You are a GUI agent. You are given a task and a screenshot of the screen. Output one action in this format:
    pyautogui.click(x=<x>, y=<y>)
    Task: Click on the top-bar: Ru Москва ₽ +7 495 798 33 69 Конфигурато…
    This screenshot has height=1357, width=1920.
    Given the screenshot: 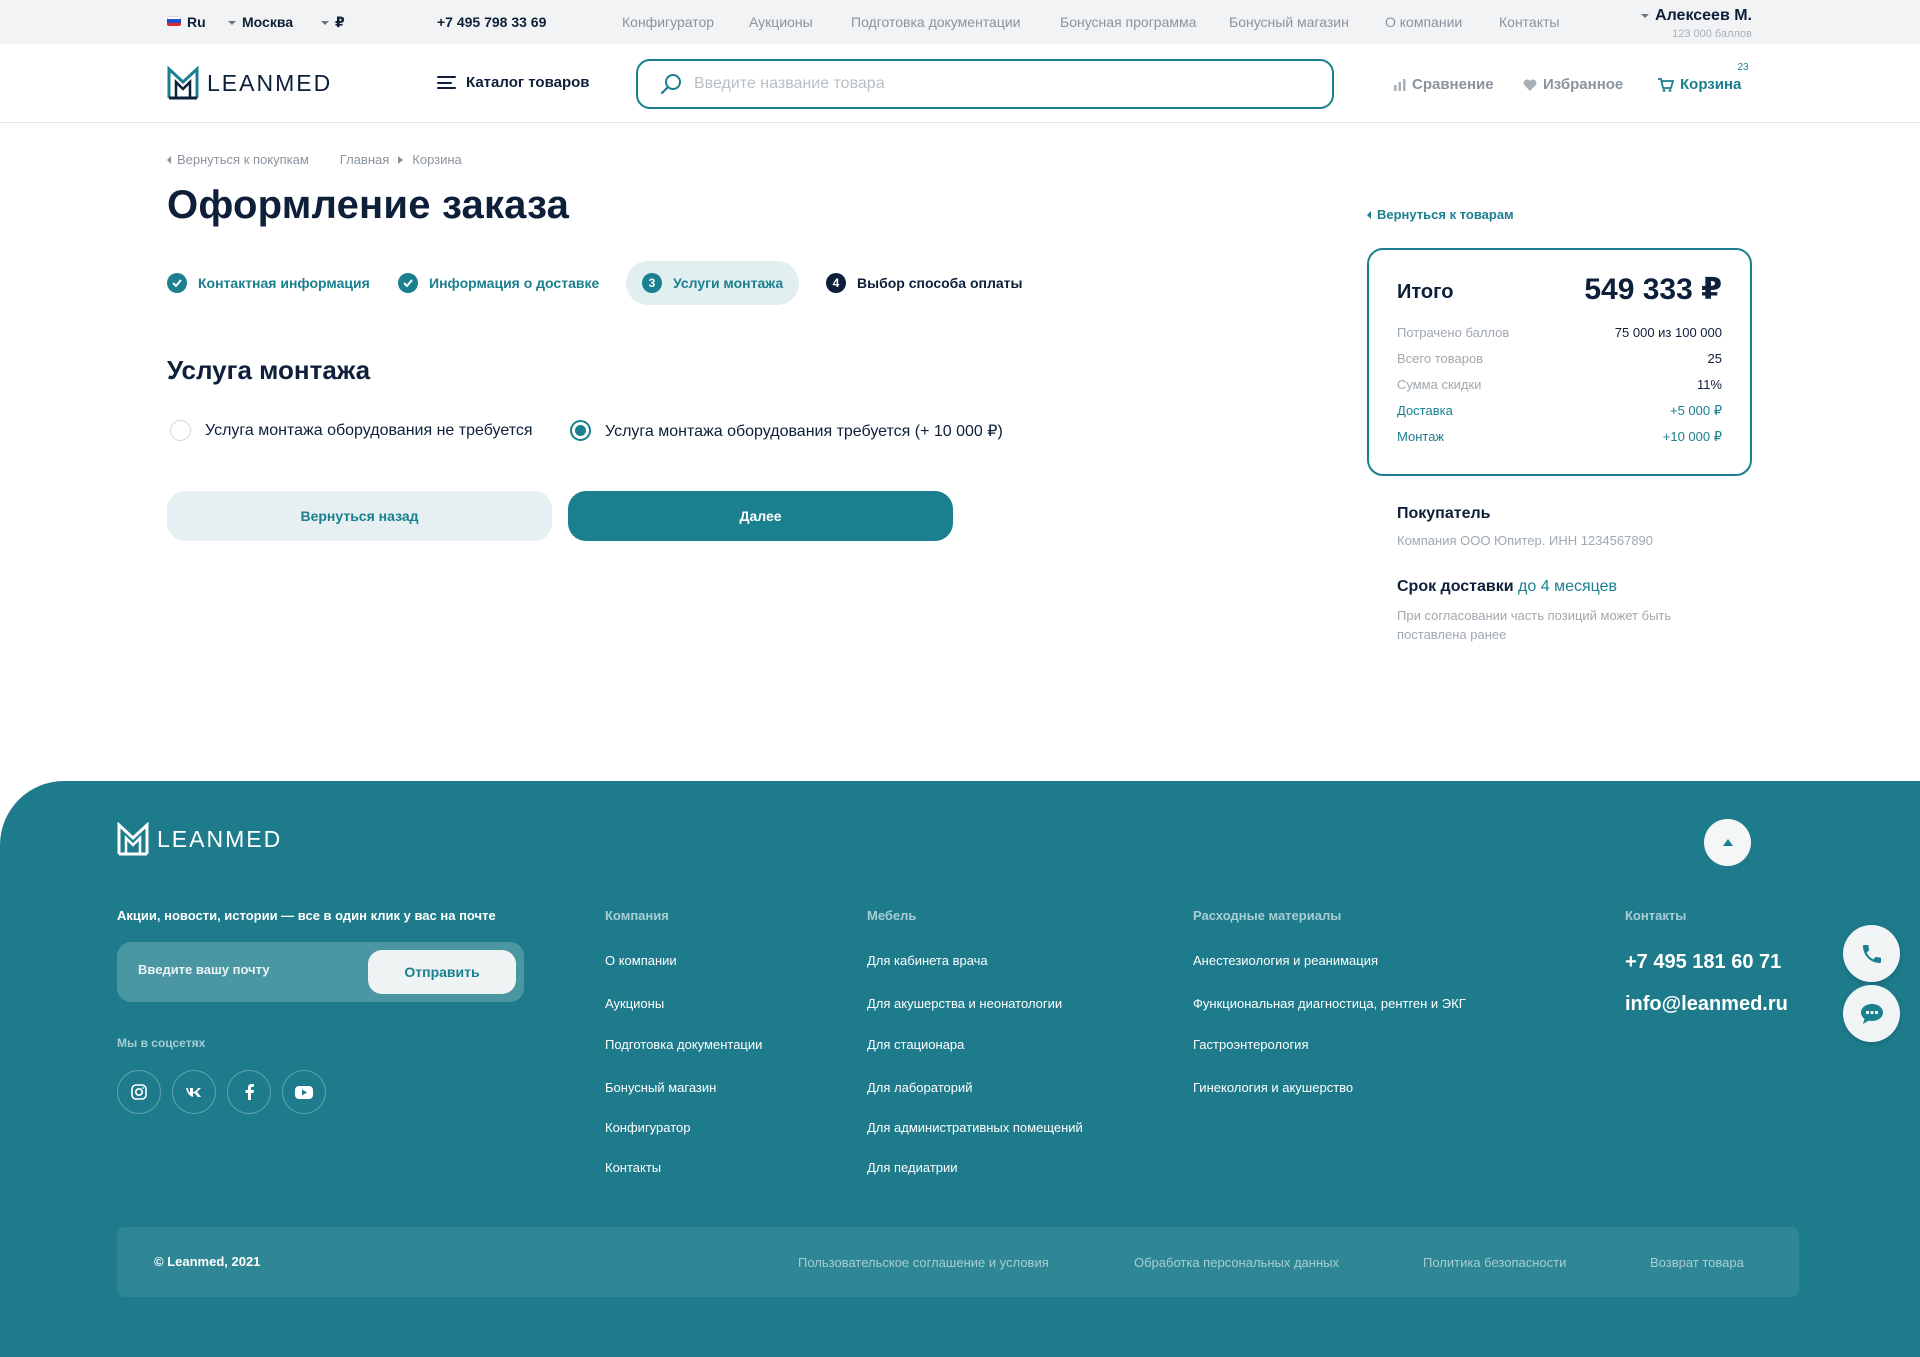 What is the action you would take?
    pyautogui.click(x=960, y=22)
    